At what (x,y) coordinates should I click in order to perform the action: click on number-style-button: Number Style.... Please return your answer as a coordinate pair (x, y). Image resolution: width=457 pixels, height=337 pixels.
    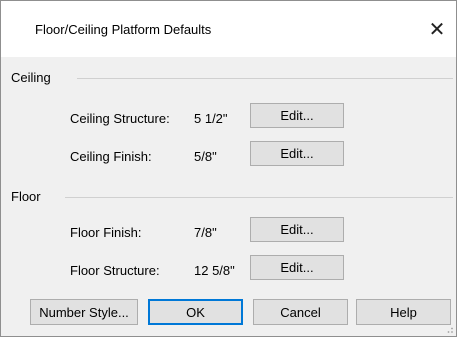
    Looking at the image, I should click on (84, 312).